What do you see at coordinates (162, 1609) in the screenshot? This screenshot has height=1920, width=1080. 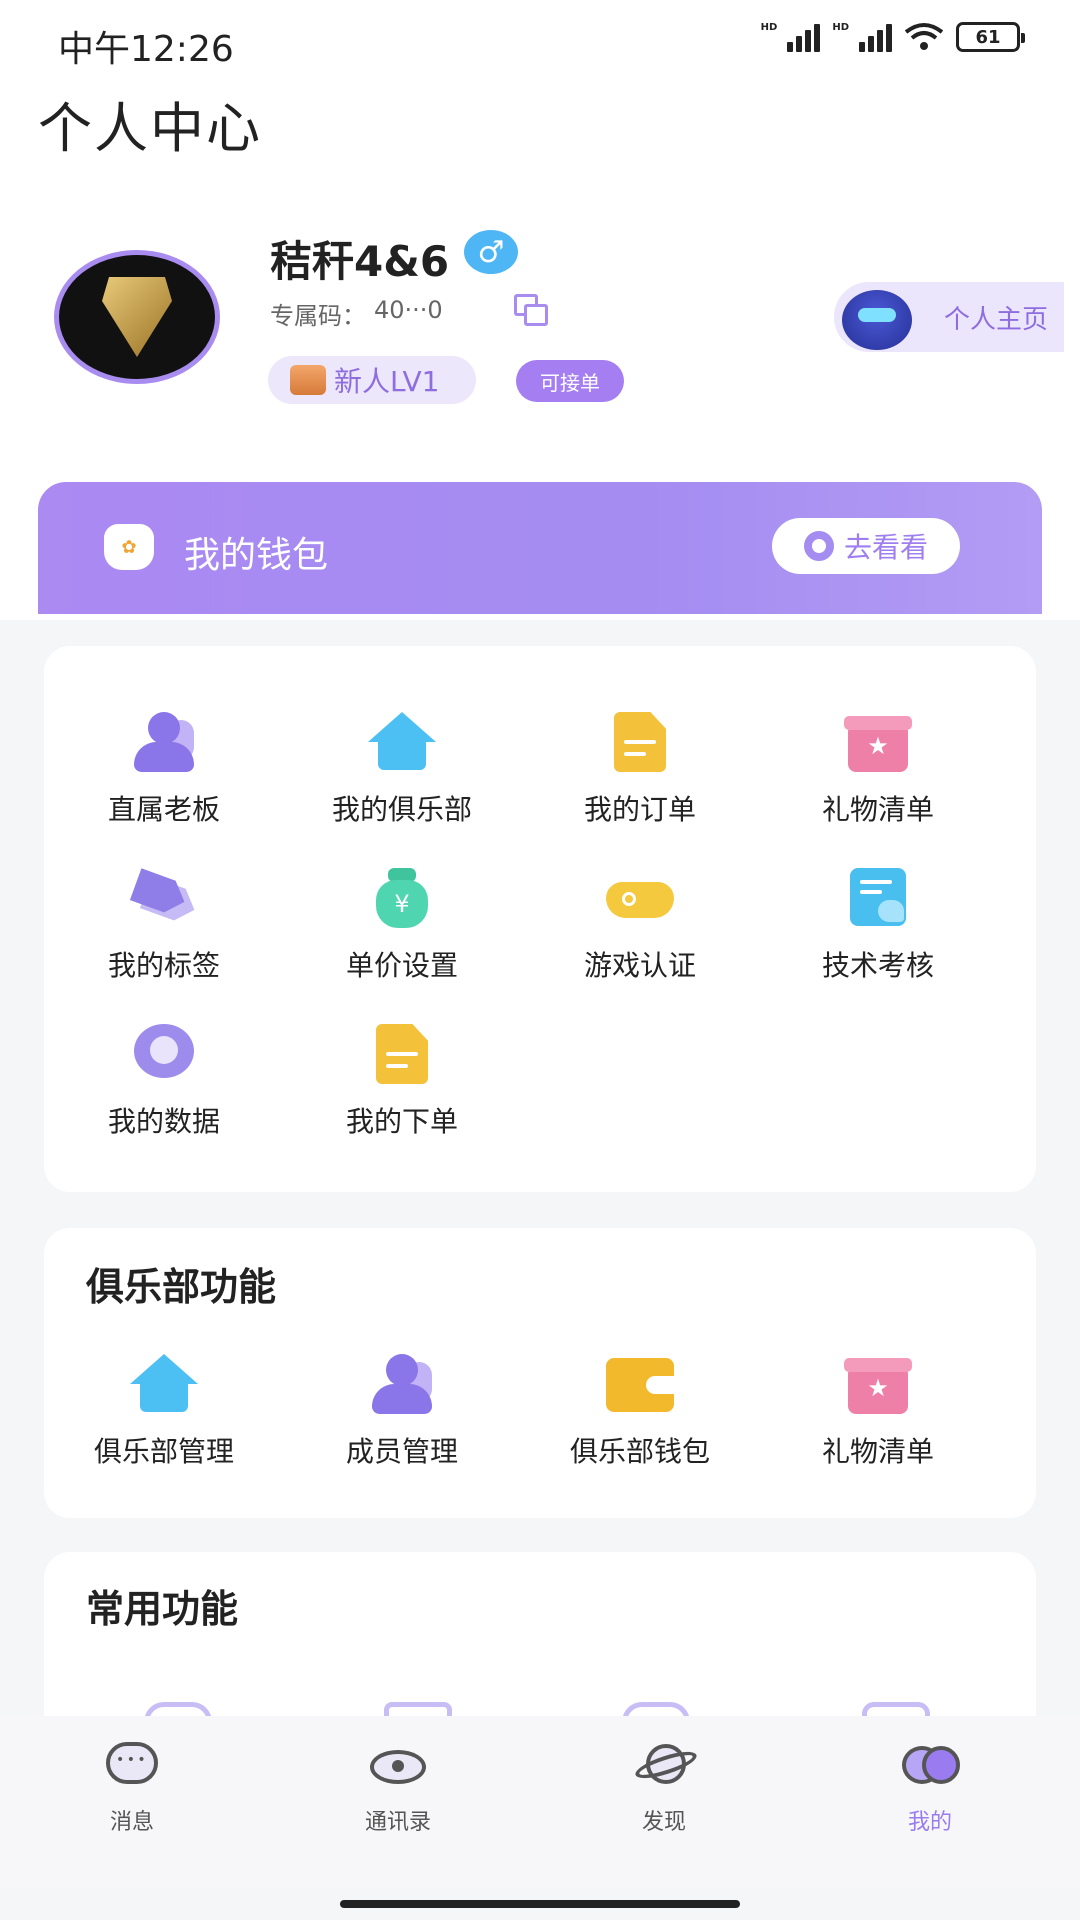 I see `common-functions-title: 常用功能` at bounding box center [162, 1609].